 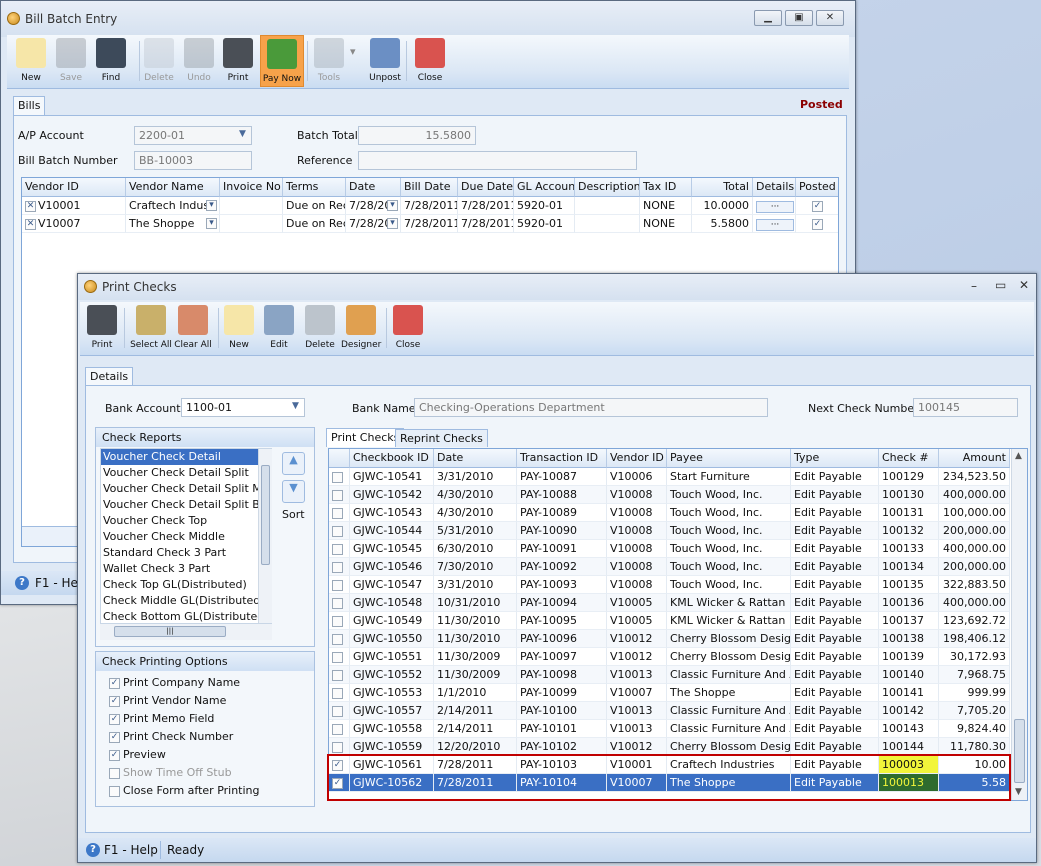 I want to click on check-report-item: Voucher Check Detail, so click(x=179, y=457).